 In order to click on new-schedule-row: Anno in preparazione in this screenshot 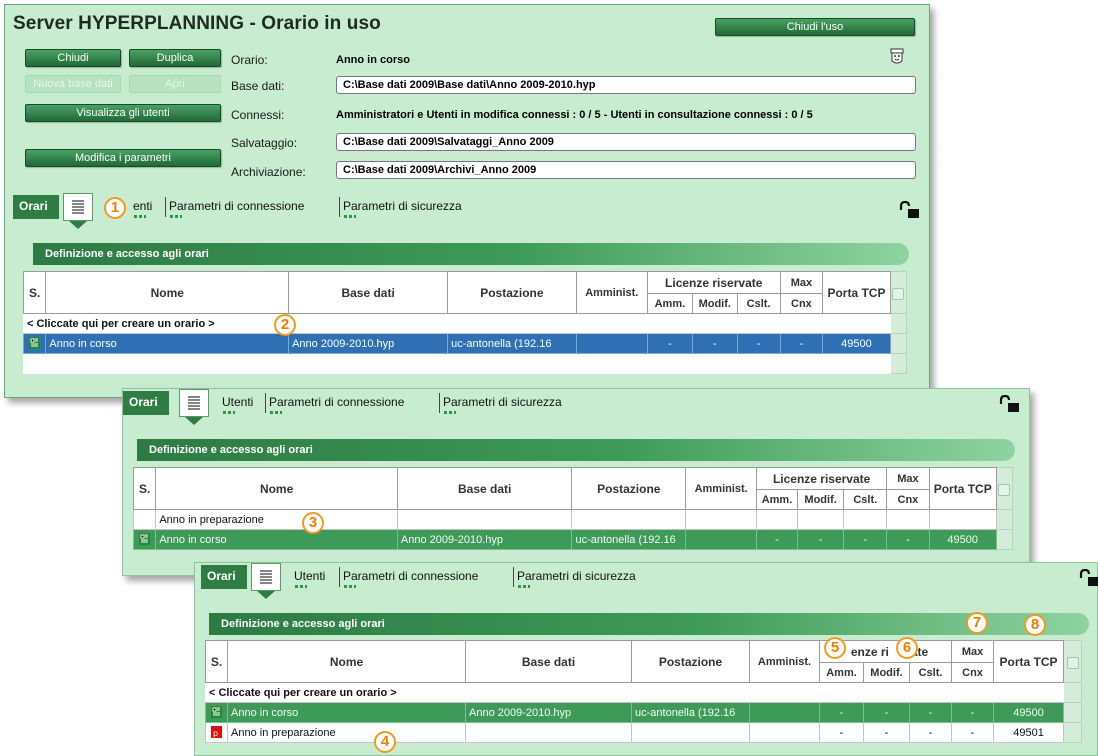, I will do `click(573, 519)`.